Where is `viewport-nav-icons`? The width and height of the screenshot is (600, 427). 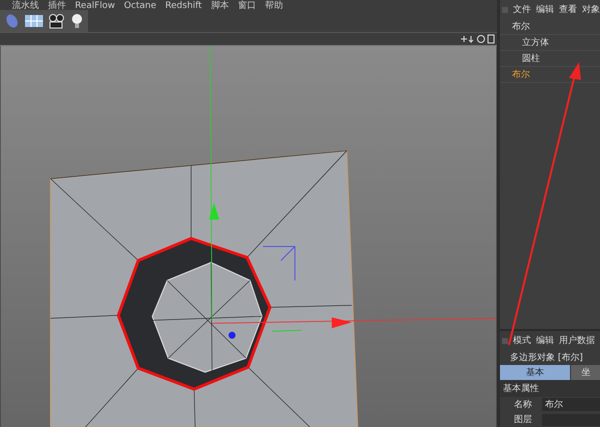 viewport-nav-icons is located at coordinates (477, 39).